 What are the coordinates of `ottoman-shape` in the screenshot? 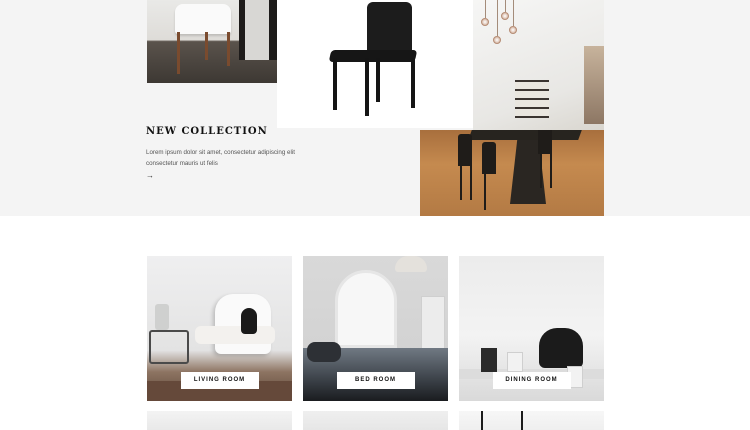 It's located at (235, 335).